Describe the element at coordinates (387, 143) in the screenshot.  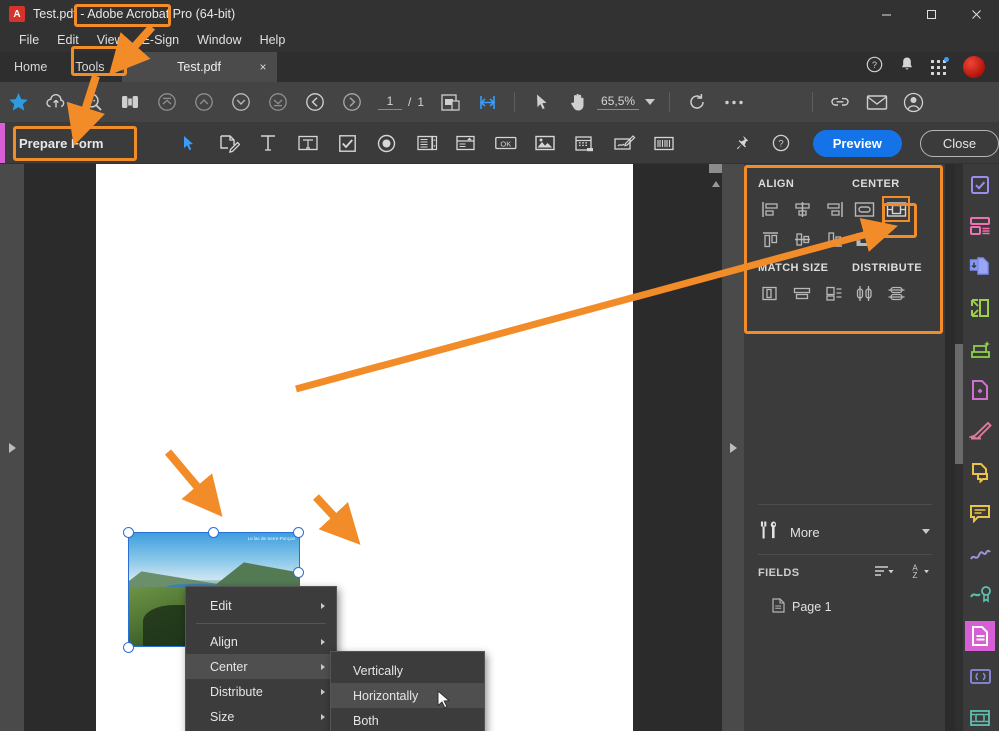
I see `radio-button-icon` at that location.